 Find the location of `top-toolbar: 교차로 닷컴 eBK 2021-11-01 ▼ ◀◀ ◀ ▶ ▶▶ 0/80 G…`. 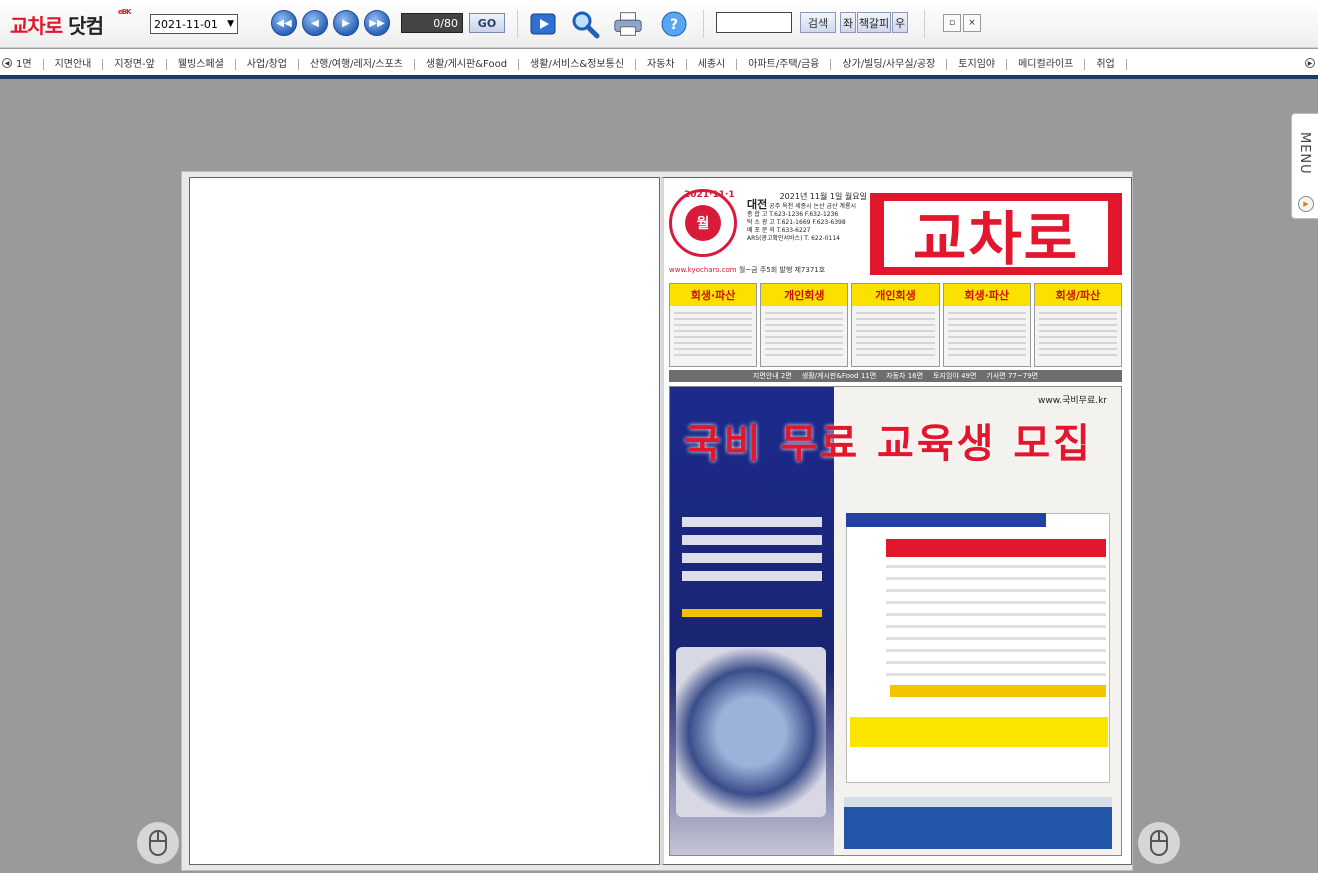

top-toolbar: 교차로 닷컴 eBK 2021-11-01 ▼ ◀◀ ◀ ▶ ▶▶ 0/80 G… is located at coordinates (659, 24).